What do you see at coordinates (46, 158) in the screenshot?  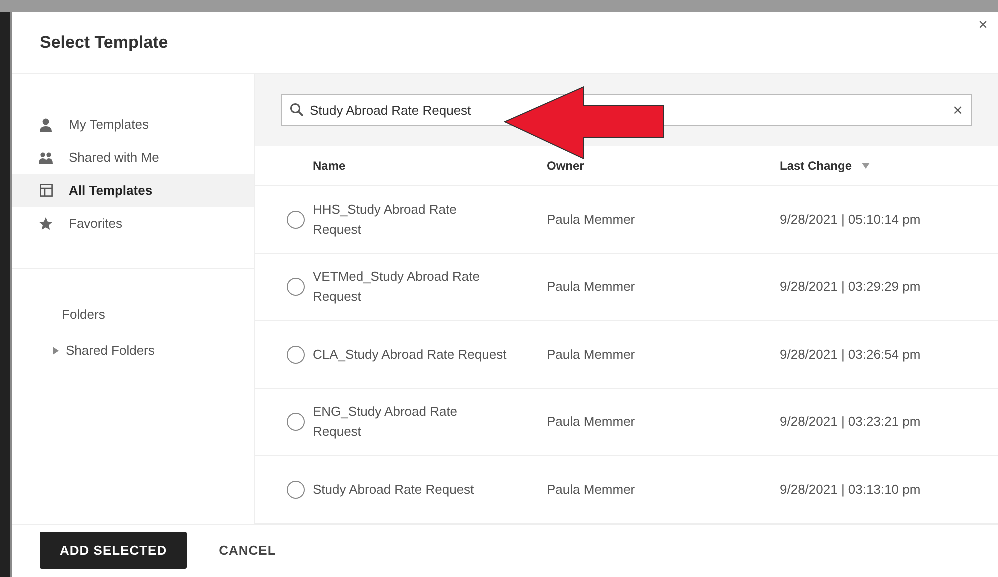 I see `people-icon` at bounding box center [46, 158].